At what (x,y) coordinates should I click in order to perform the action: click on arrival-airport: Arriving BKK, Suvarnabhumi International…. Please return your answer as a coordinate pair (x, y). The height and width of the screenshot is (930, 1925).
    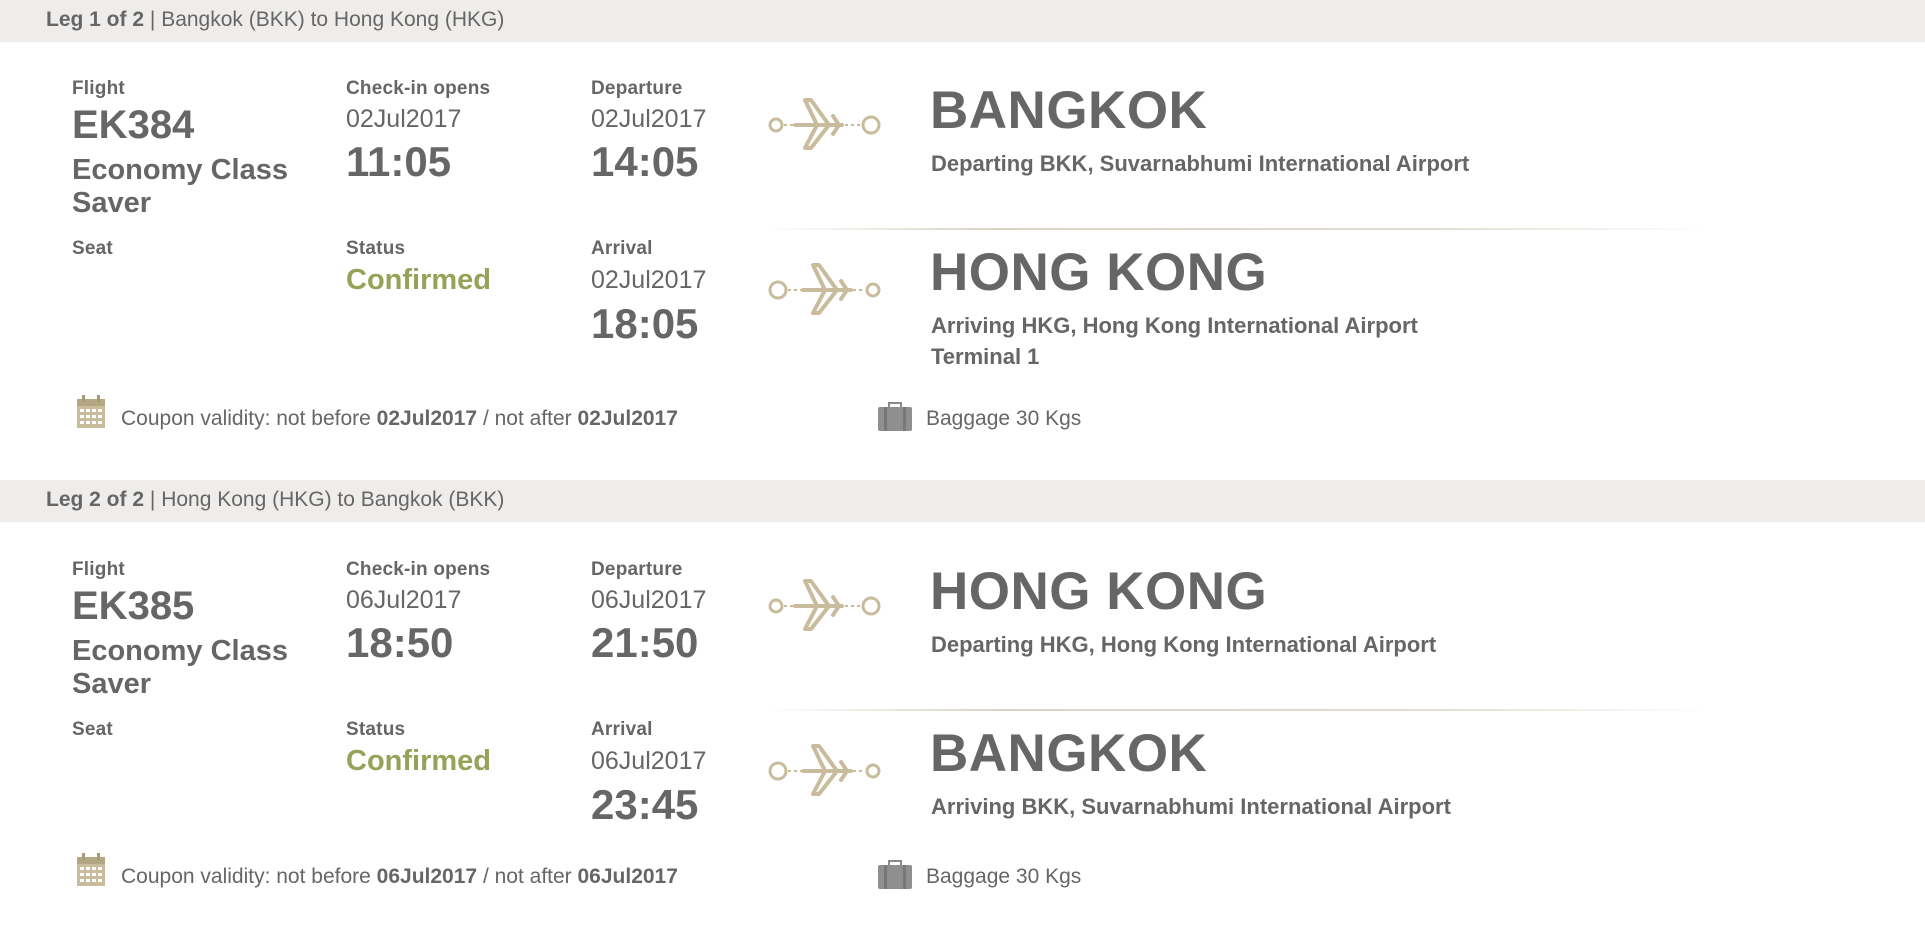
    Looking at the image, I should click on (1191, 806).